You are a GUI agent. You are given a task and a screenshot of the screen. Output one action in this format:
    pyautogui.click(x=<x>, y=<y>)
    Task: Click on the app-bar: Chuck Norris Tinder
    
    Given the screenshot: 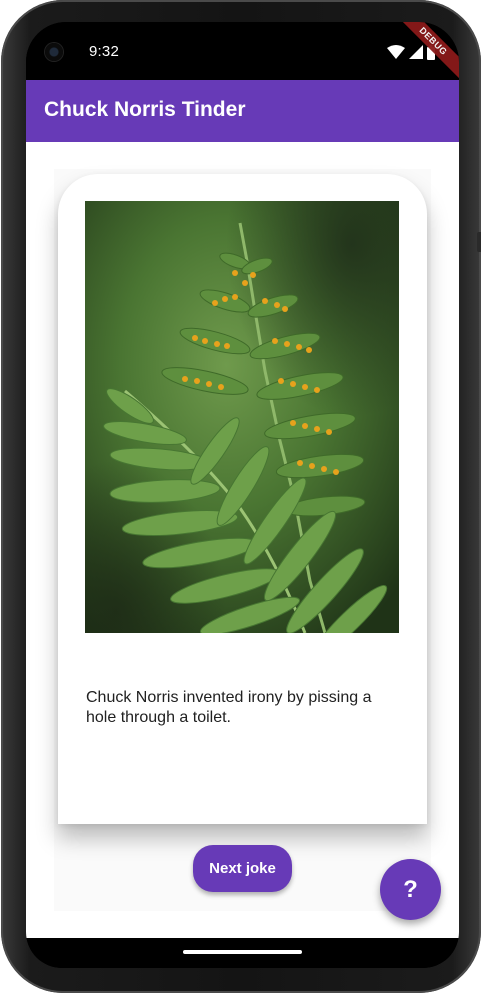 What is the action you would take?
    pyautogui.click(x=242, y=111)
    